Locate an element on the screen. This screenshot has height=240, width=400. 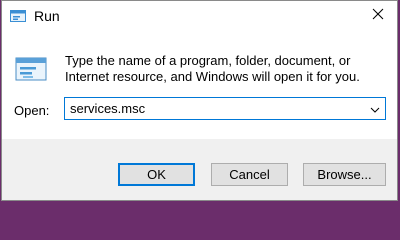
chevron-down-icon is located at coordinates (375, 109).